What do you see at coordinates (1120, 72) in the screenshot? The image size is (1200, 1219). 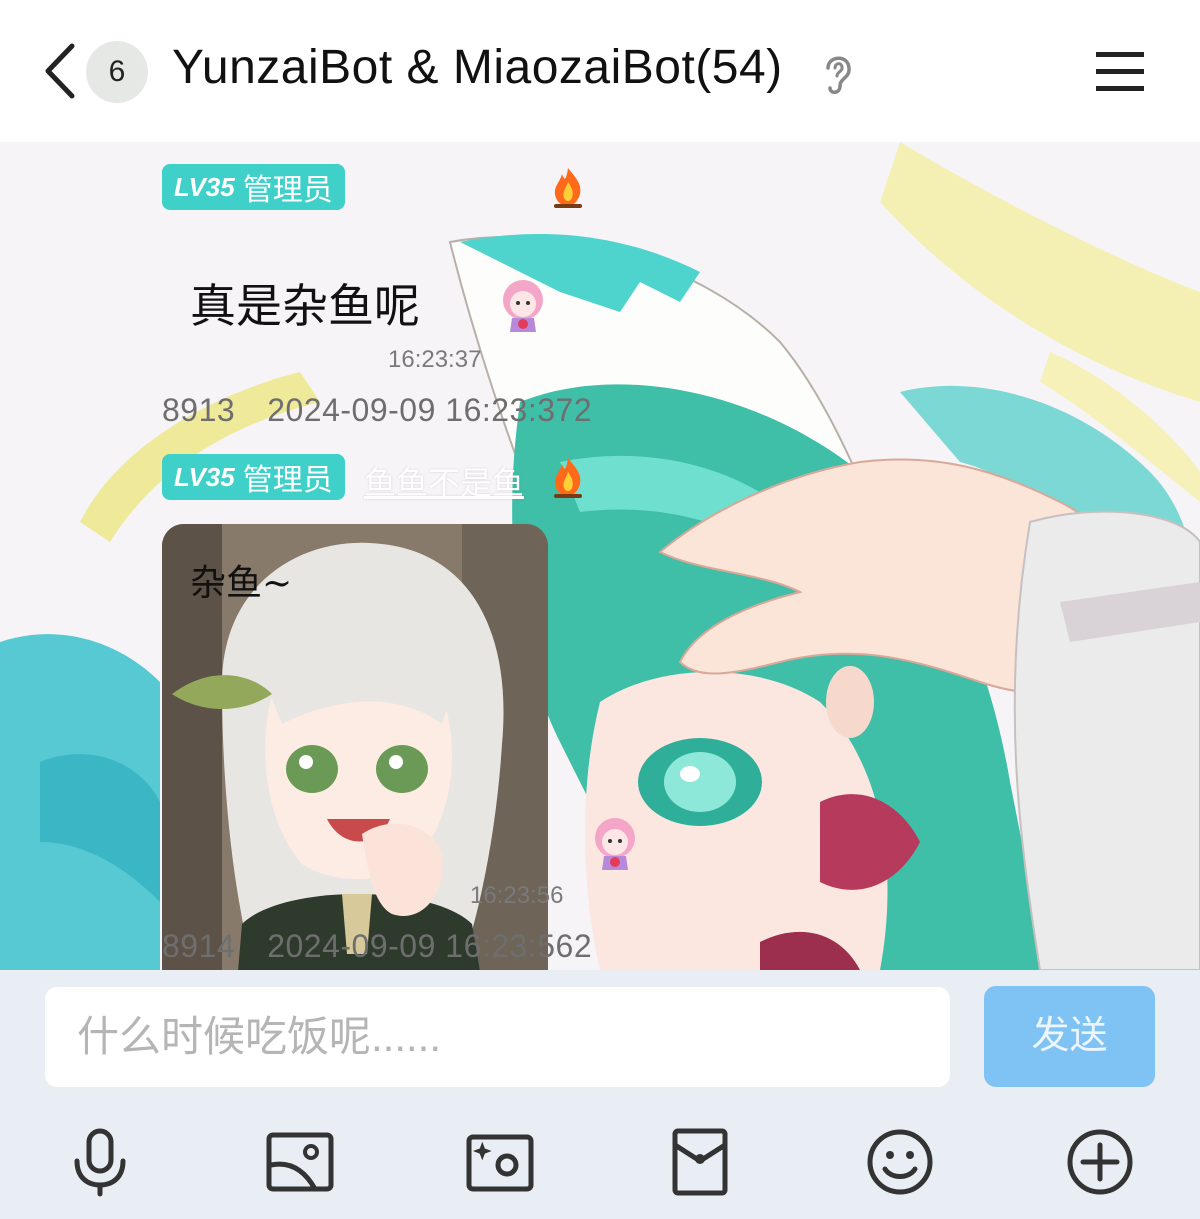 I see `menu-icon` at bounding box center [1120, 72].